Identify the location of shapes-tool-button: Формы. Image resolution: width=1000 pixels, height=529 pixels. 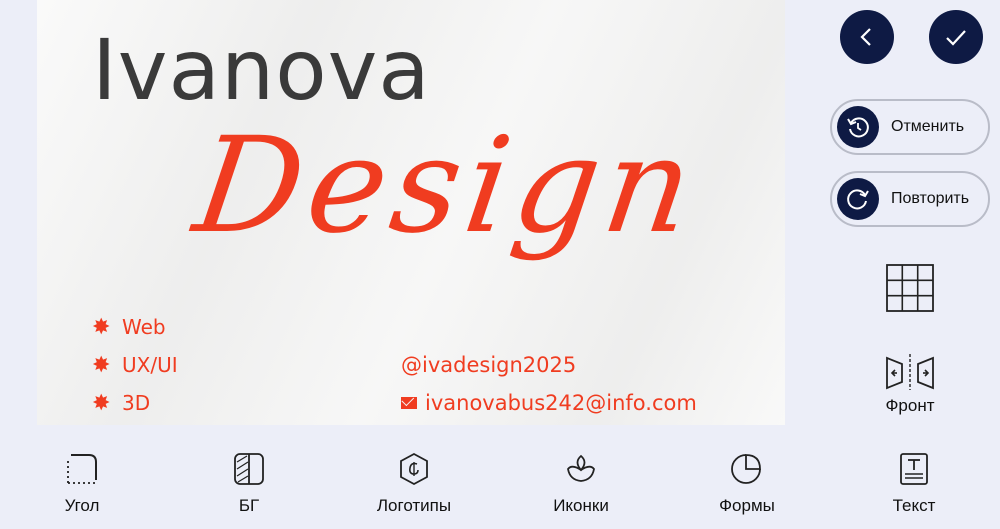
(747, 484).